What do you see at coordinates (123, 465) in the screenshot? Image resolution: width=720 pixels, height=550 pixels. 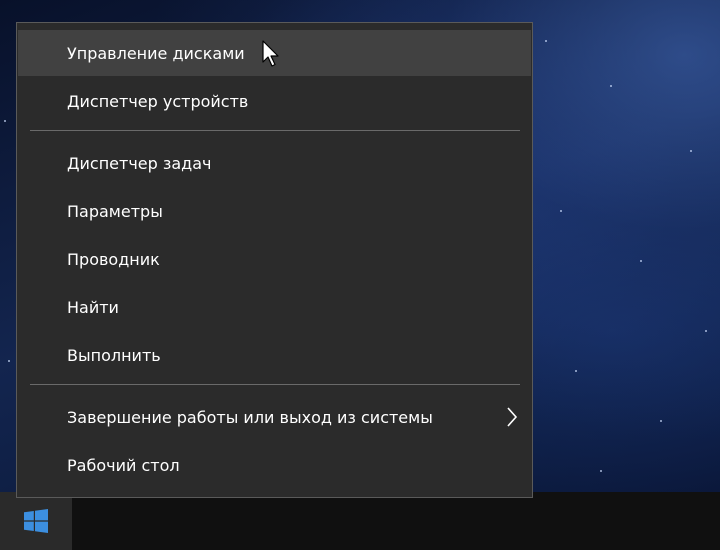 I see `menu-item-label: Рабочий стол` at bounding box center [123, 465].